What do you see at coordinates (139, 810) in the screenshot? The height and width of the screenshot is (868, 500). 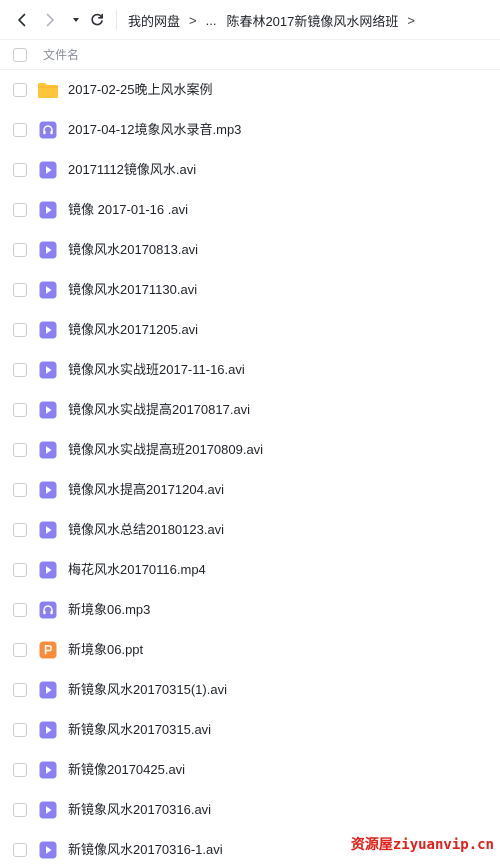 I see `file-name: 新镜象风水20170316.avi` at bounding box center [139, 810].